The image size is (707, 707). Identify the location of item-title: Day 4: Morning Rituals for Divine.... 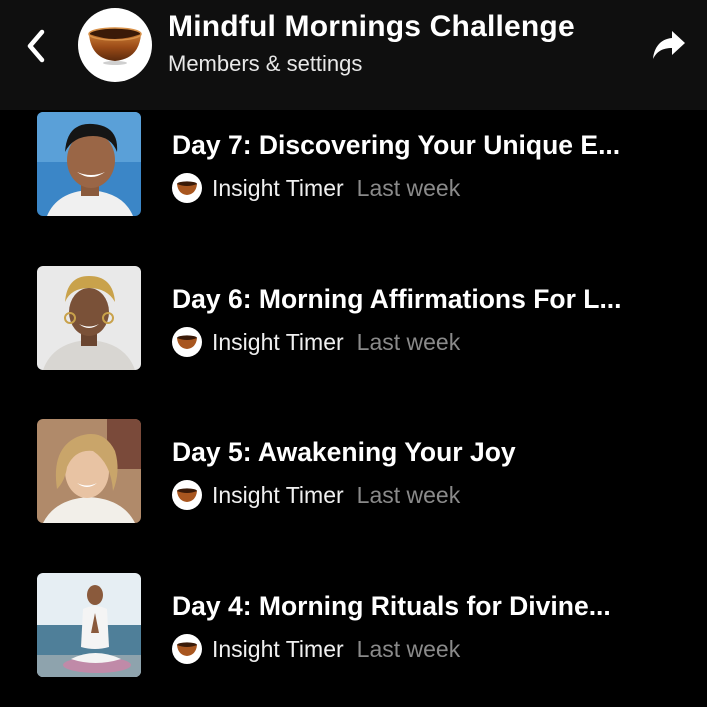
(391, 606).